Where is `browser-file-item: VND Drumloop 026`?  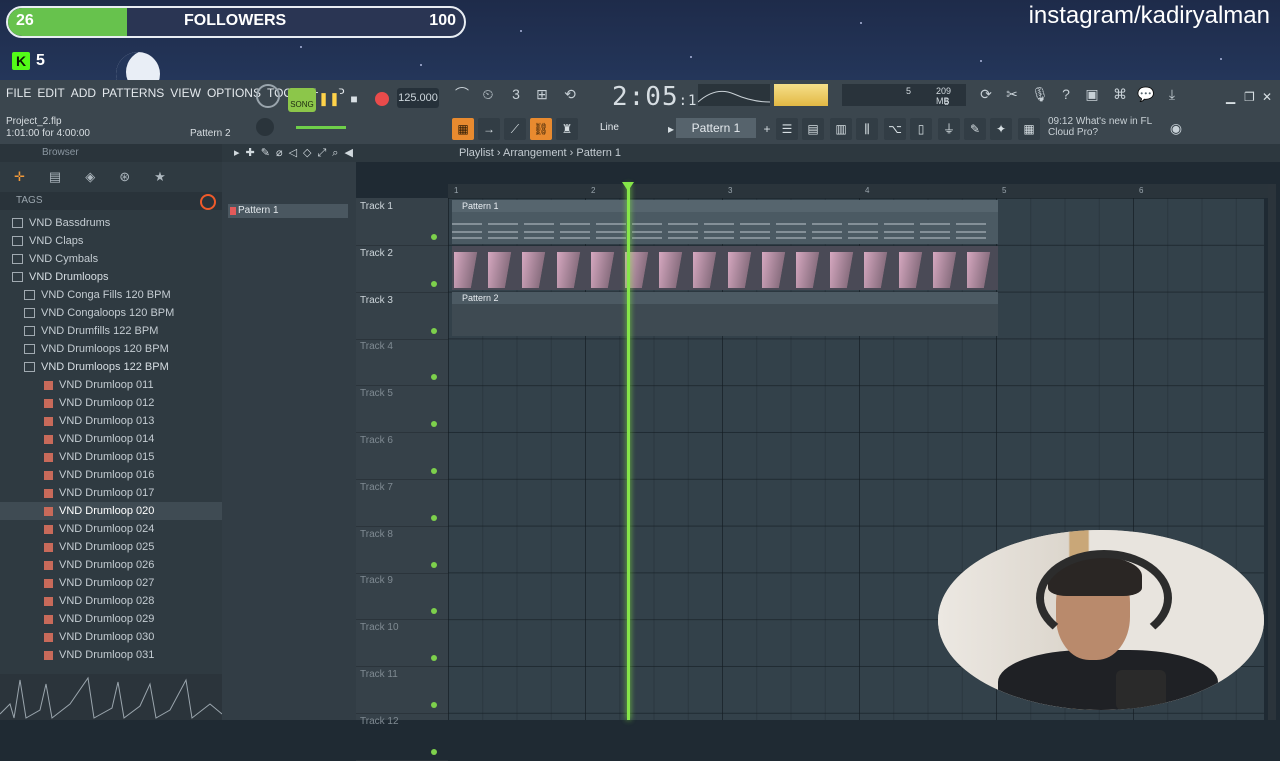 browser-file-item: VND Drumloop 026 is located at coordinates (111, 565).